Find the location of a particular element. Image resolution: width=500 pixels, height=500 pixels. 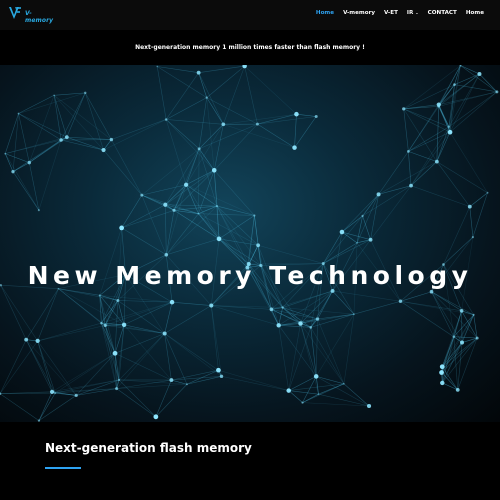

nav-item-contact: CONTACT is located at coordinates (442, 13).